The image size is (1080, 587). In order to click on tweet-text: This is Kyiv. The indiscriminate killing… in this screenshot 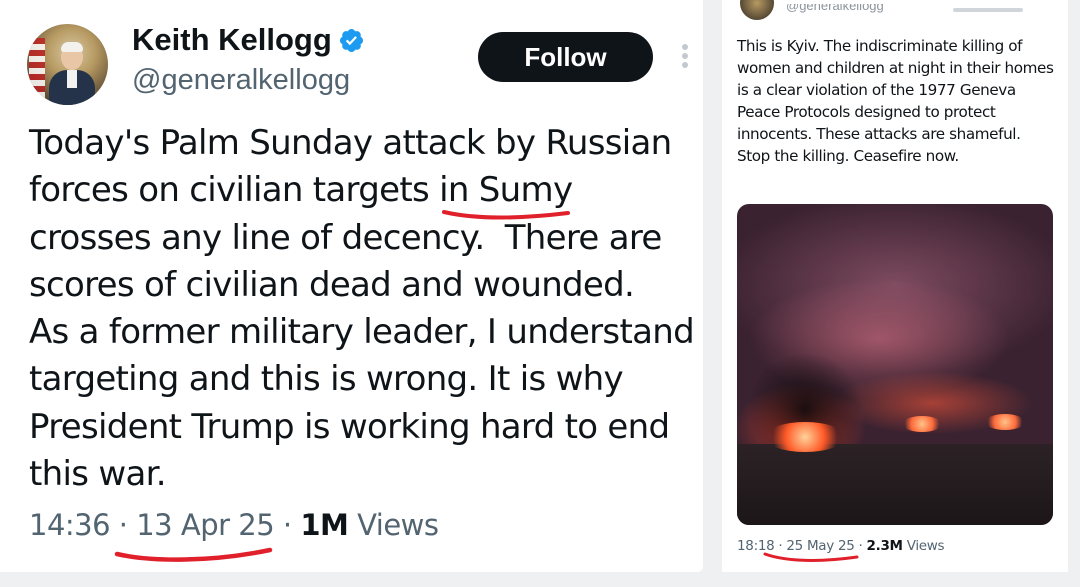, I will do `click(895, 101)`.